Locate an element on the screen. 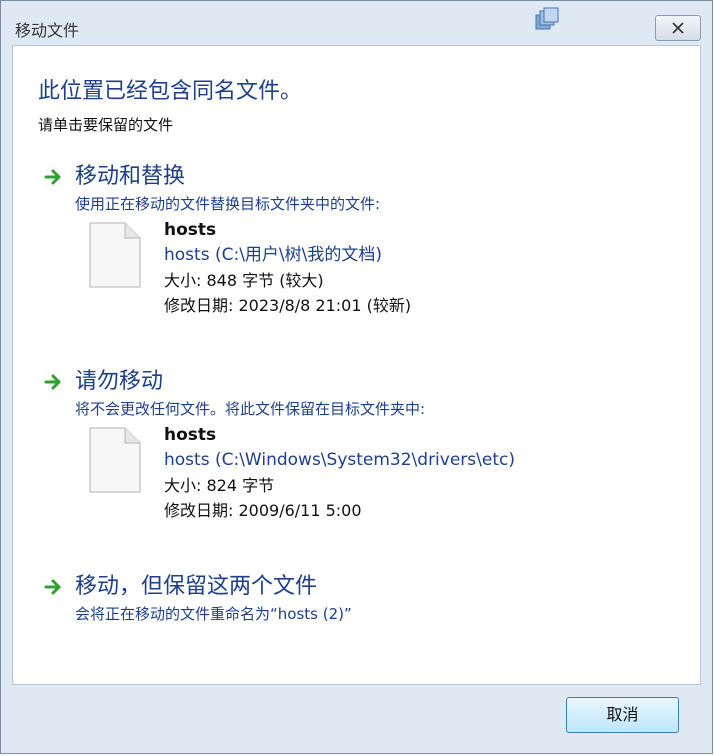 This screenshot has width=715, height=756. cancel-button: 取消 is located at coordinates (622, 715).